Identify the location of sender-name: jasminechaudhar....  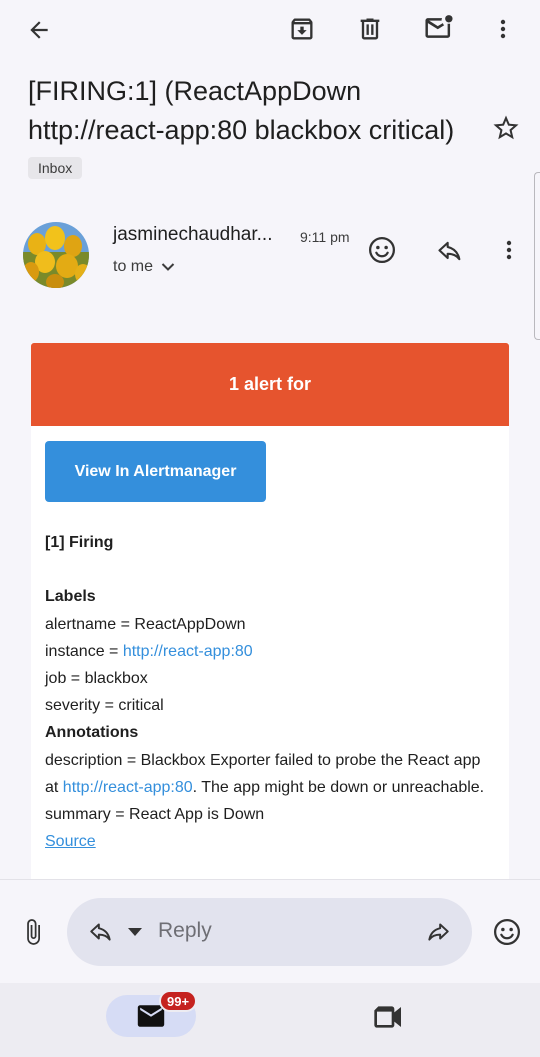
(193, 235).